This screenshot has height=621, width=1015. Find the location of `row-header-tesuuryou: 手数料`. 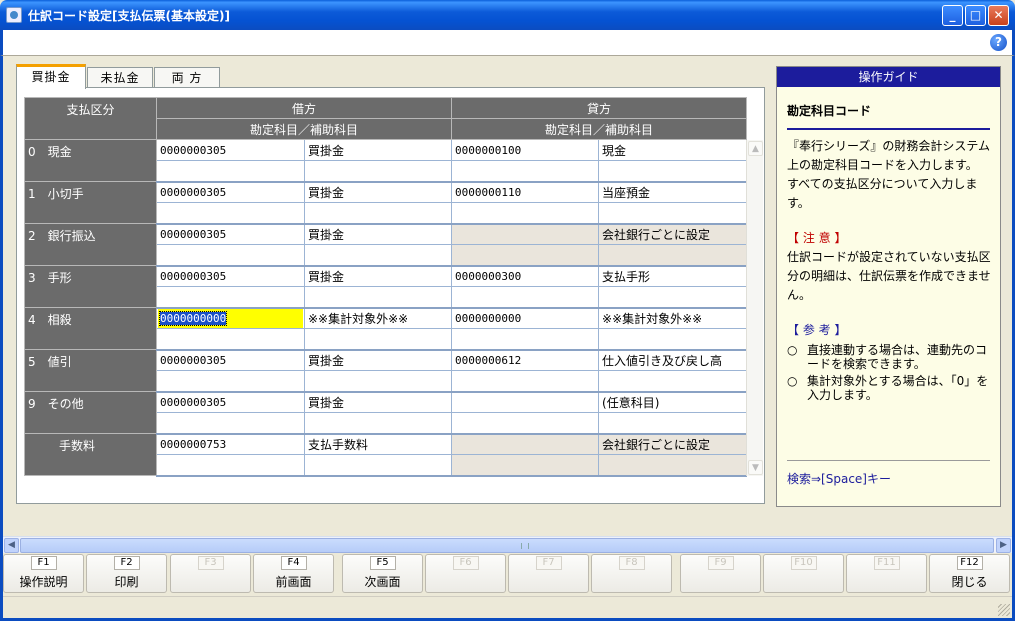

row-header-tesuuryou: 手数料 is located at coordinates (90, 454).